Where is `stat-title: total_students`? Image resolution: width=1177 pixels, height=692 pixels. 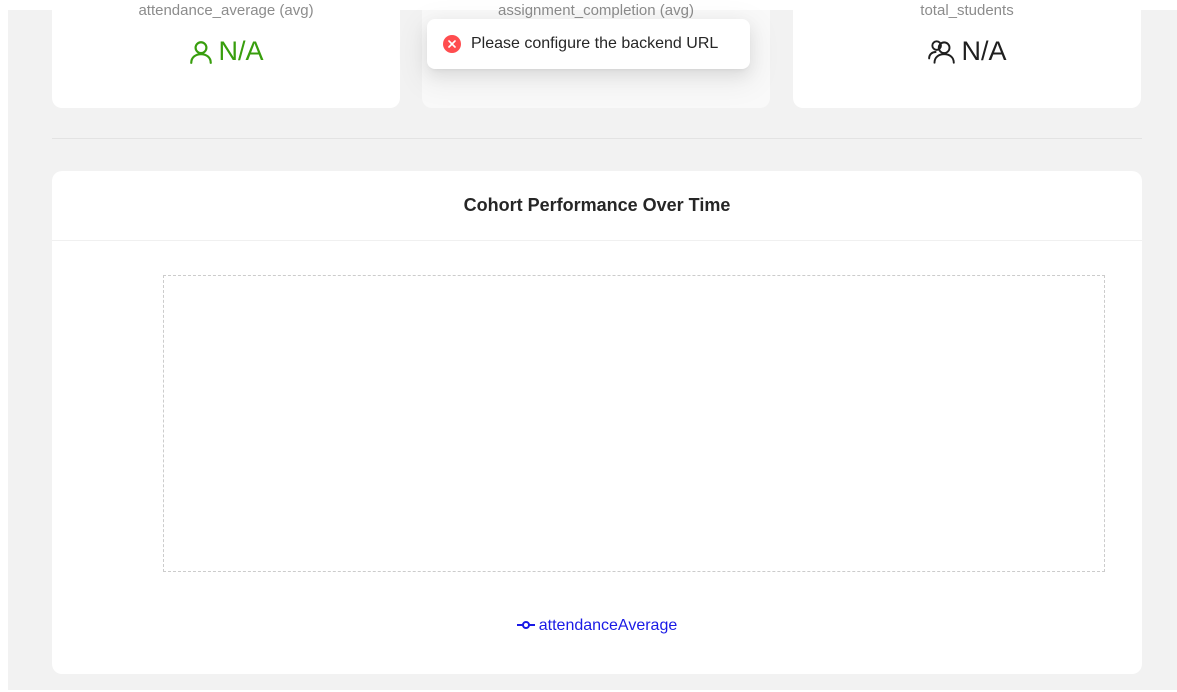 stat-title: total_students is located at coordinates (967, 10).